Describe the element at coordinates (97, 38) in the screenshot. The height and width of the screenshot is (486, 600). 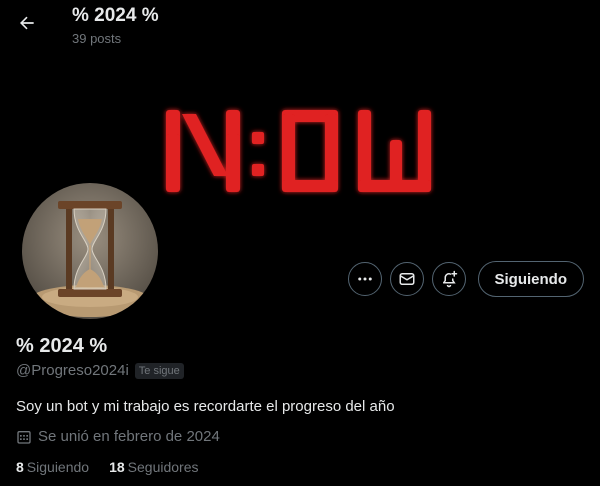
I see `post-count: 39 posts` at that location.